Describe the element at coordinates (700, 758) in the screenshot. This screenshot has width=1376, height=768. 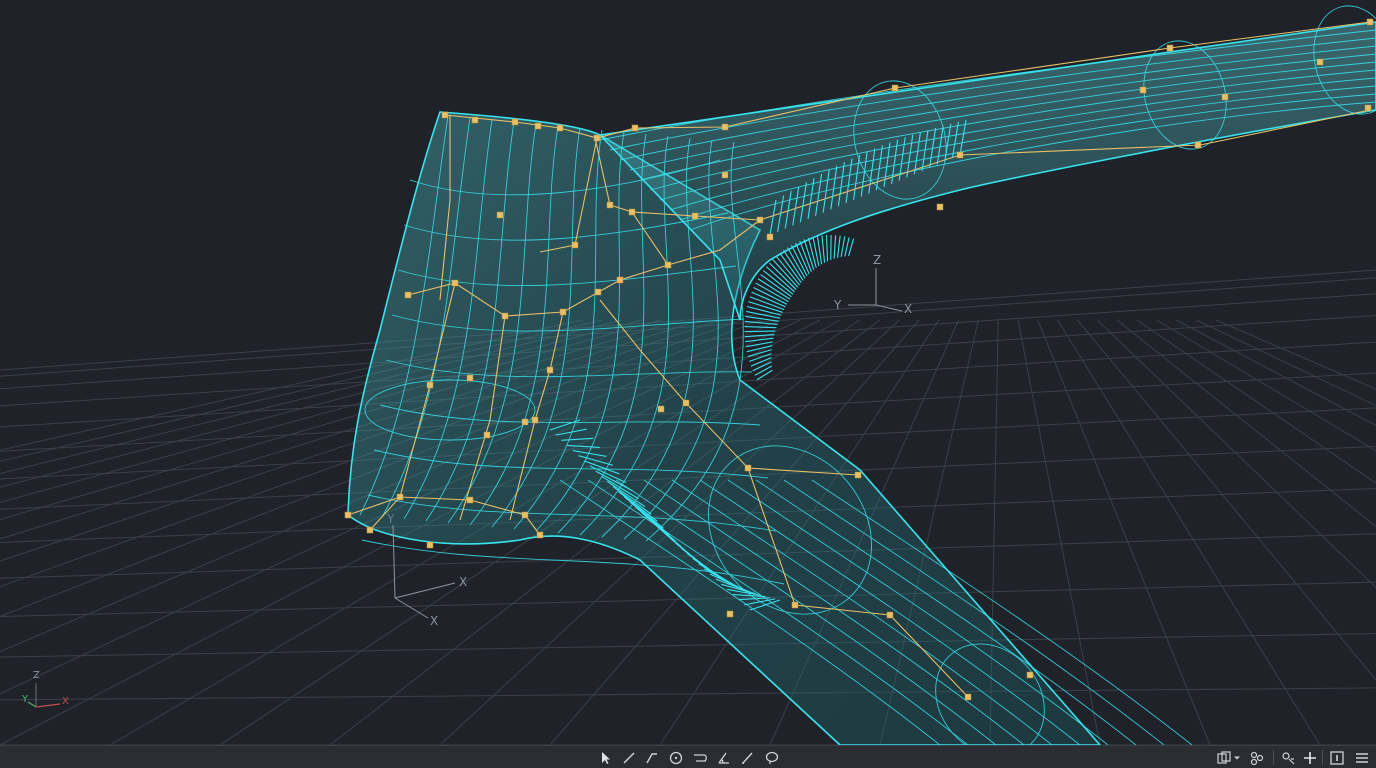
I see `curve-tool-icon` at that location.